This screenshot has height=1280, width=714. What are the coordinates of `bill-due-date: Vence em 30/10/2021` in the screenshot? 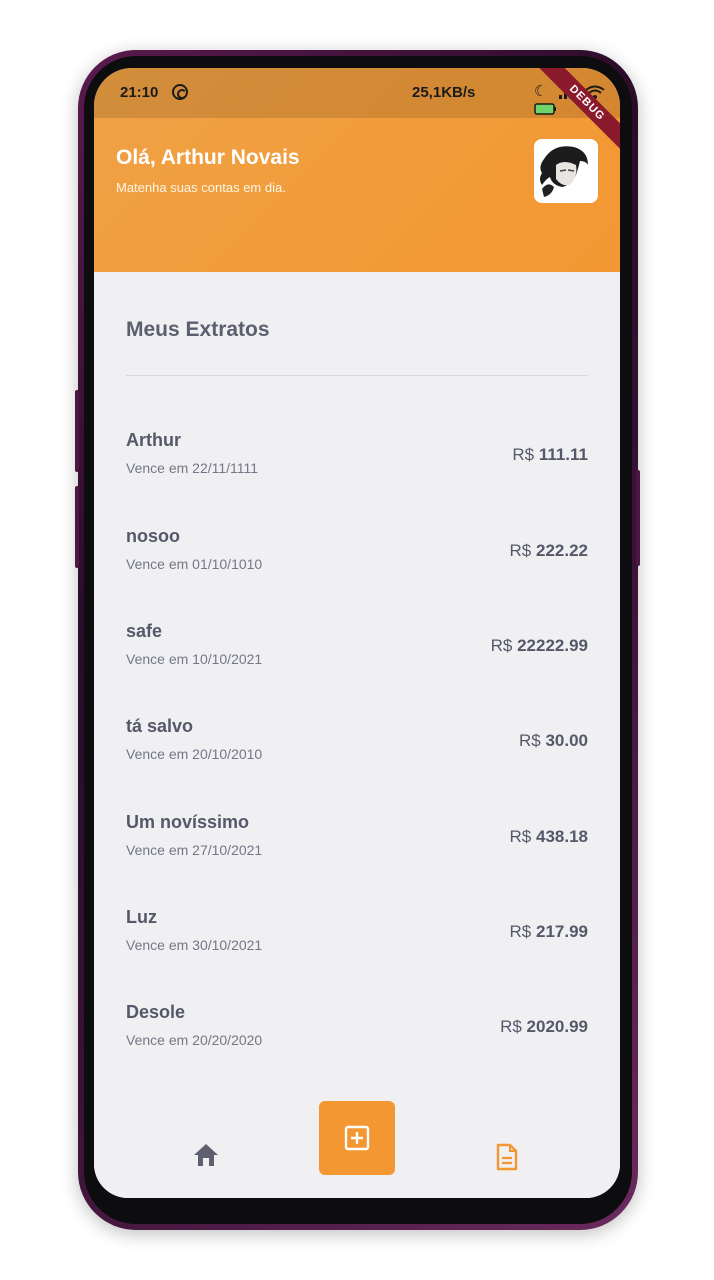 It's located at (194, 945).